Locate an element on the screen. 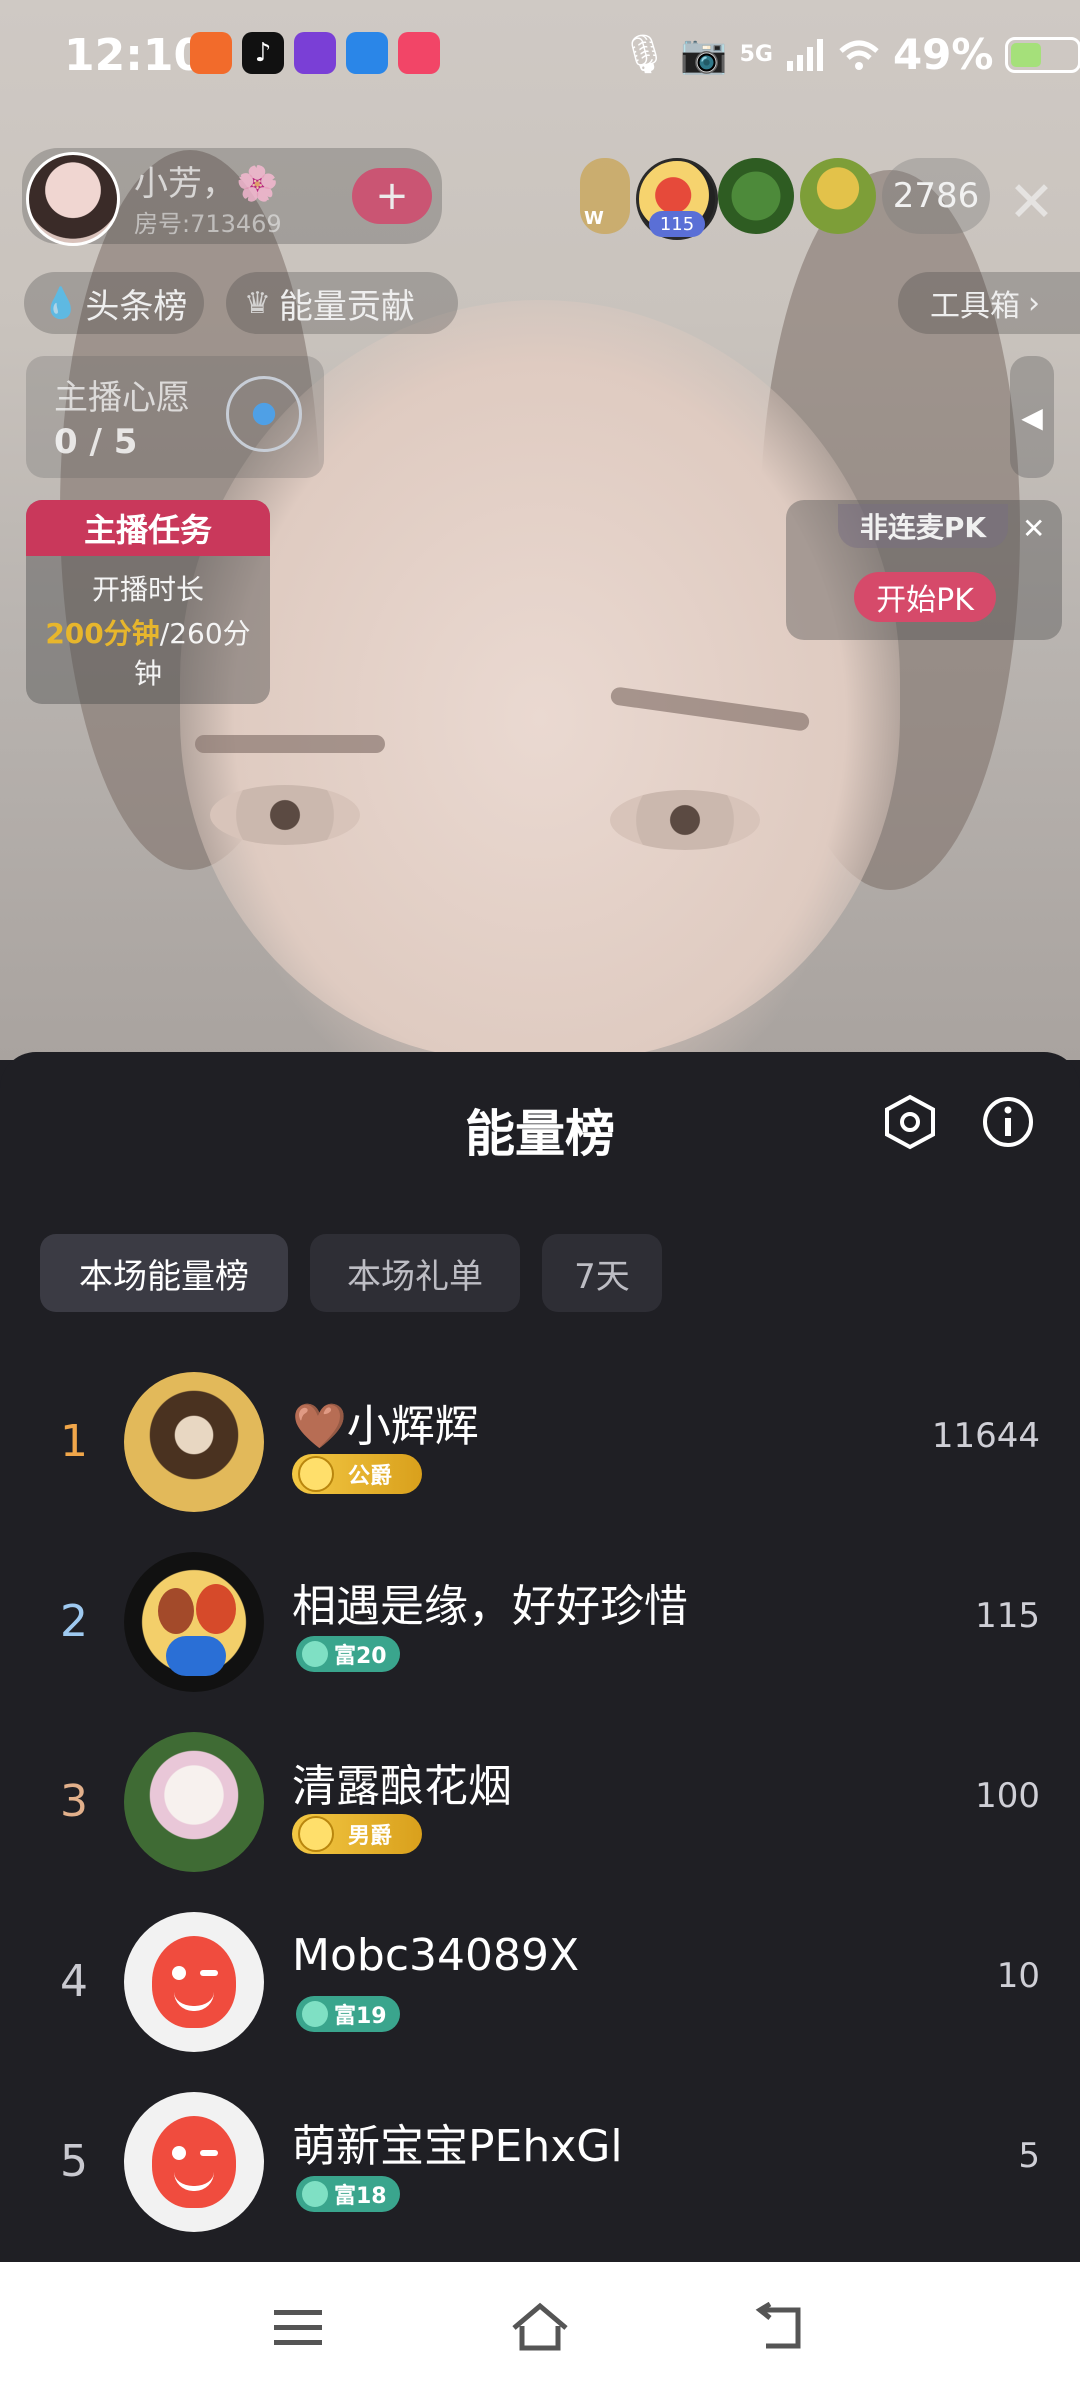  host-wish: 主播心愿 0 / 5 is located at coordinates (175, 417).